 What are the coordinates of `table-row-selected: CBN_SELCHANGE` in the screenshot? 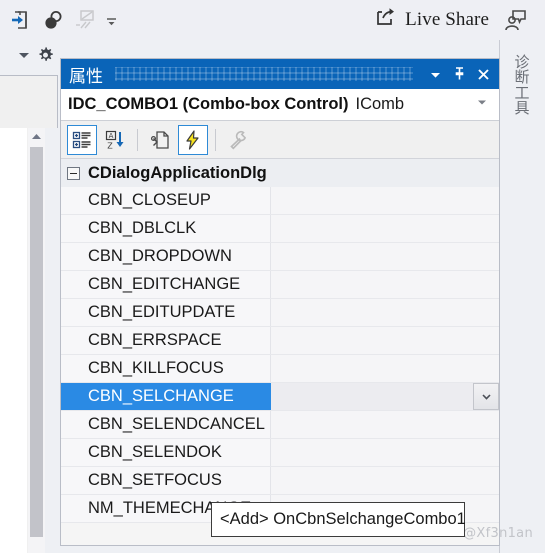 It's located at (280, 397).